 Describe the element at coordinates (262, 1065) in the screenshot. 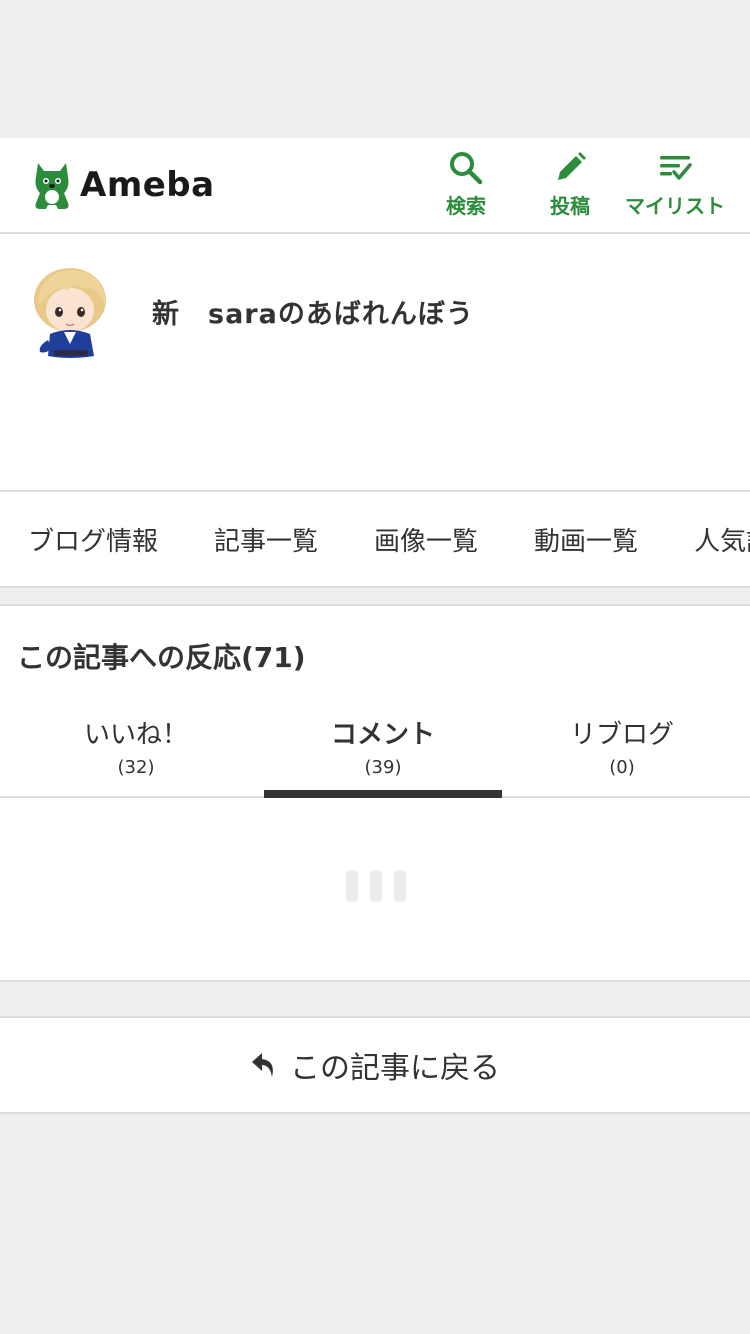

I see `return-arrow-icon` at that location.